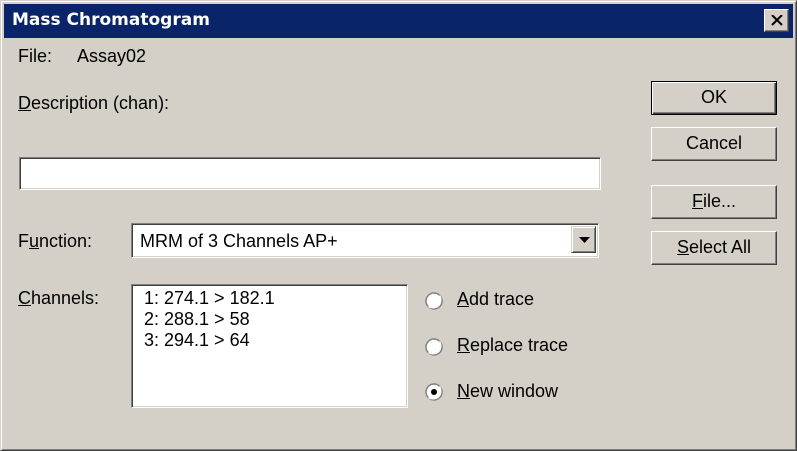 The width and height of the screenshot is (797, 451). Describe the element at coordinates (512, 345) in the screenshot. I see `replace-trace-label: Replace trace` at that location.